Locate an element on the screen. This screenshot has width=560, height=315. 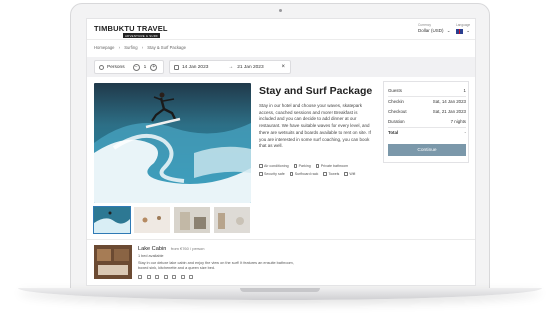
booking-row-total: Total - is located at coordinates (427, 132).